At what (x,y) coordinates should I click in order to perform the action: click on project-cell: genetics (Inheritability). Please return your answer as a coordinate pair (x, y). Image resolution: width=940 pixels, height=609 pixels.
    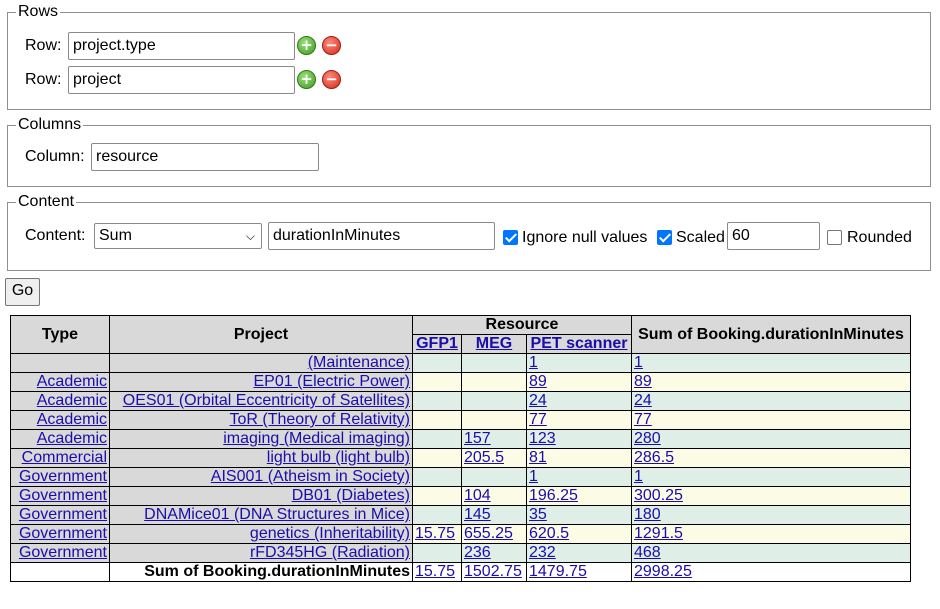
    Looking at the image, I should click on (261, 534).